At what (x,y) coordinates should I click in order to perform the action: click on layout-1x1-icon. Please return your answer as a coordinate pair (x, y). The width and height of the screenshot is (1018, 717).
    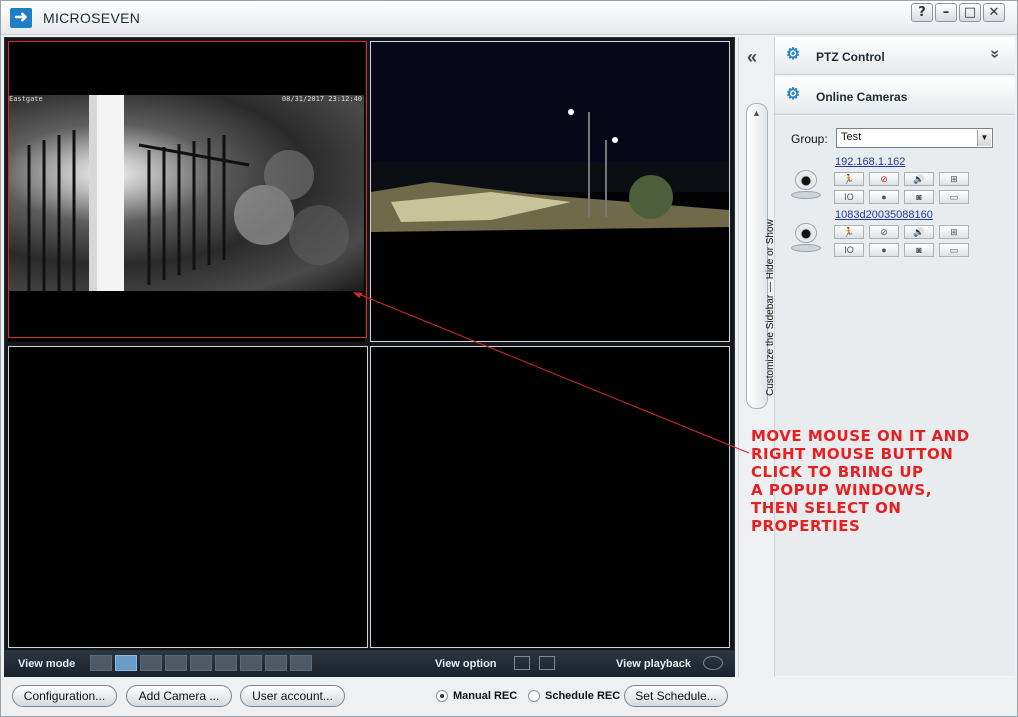
    Looking at the image, I should click on (101, 663).